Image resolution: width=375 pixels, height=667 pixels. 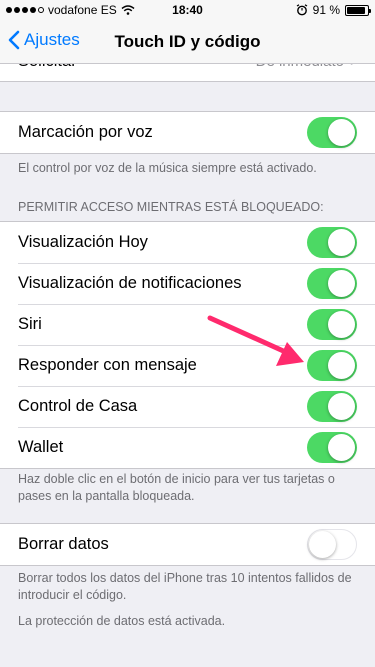 I want to click on annotation-arrow, so click(x=255, y=340).